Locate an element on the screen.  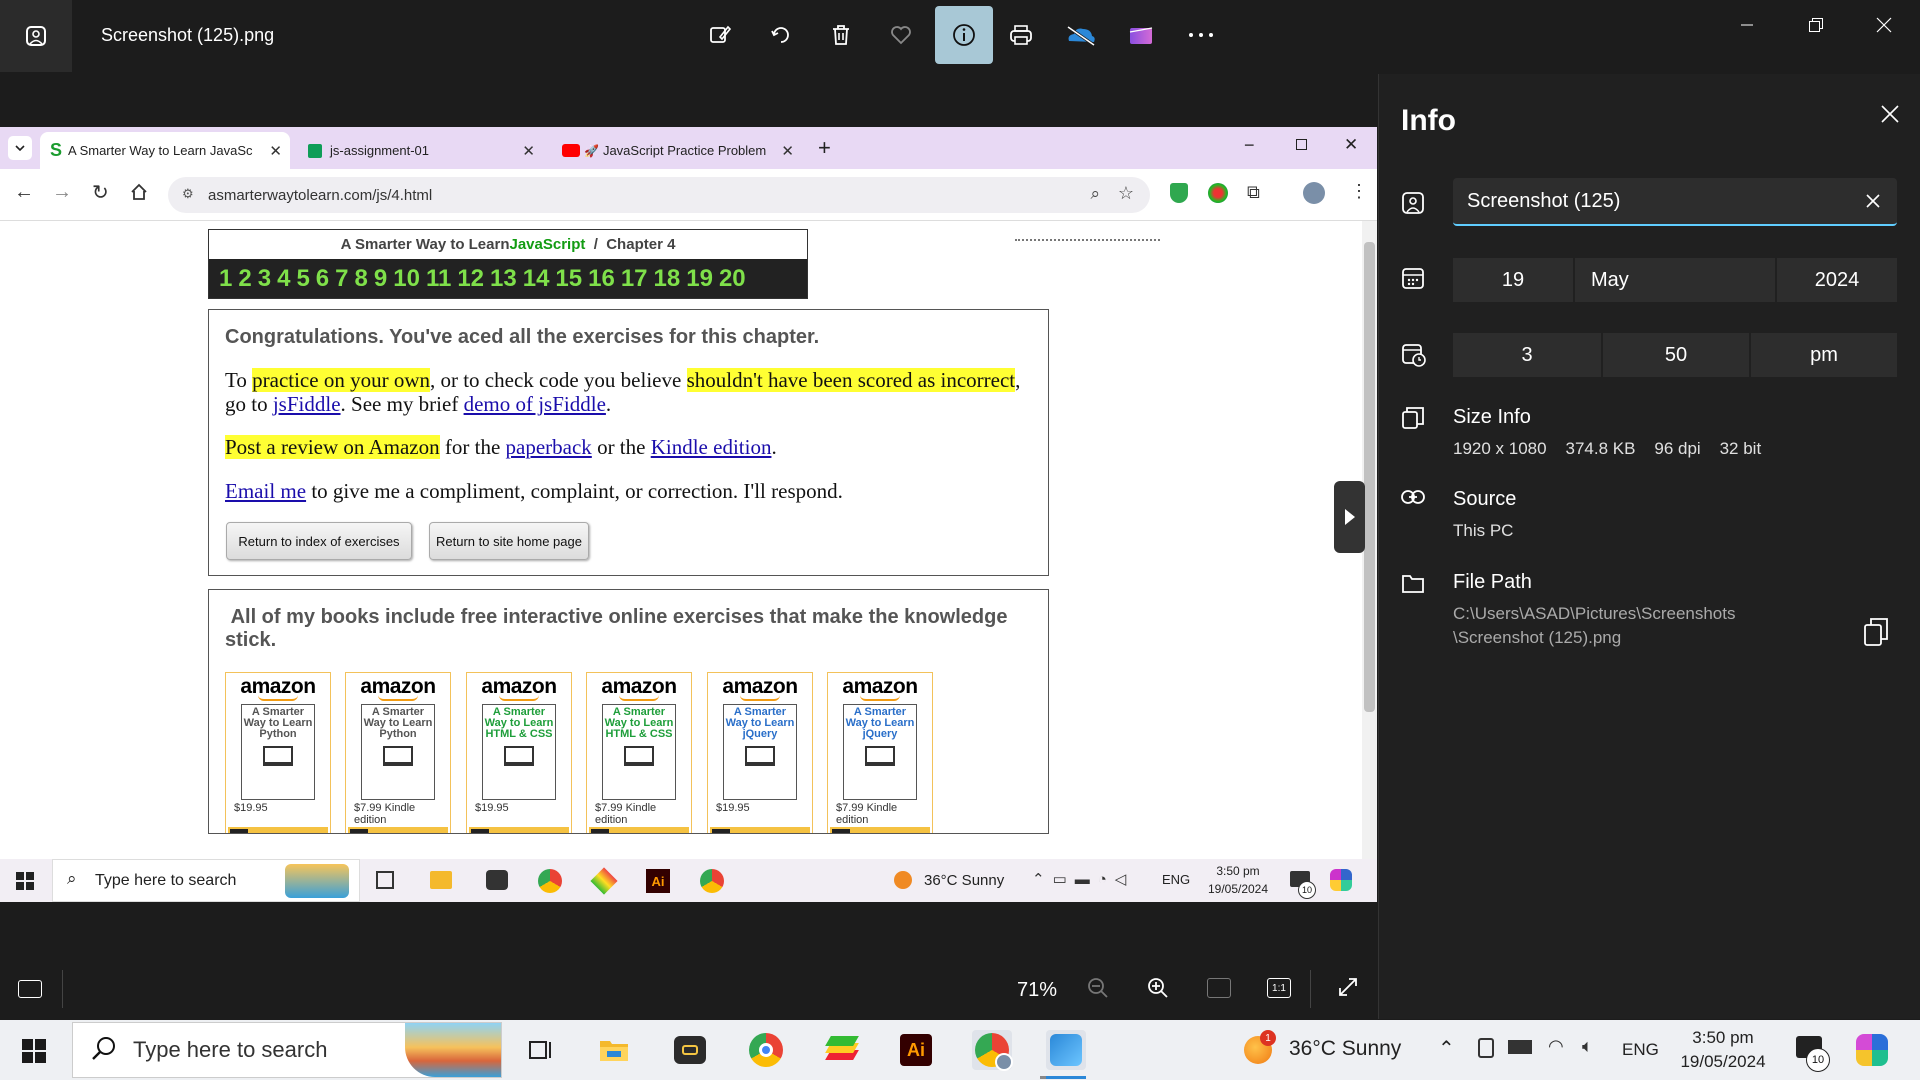
next-image-button is located at coordinates (1349, 517).